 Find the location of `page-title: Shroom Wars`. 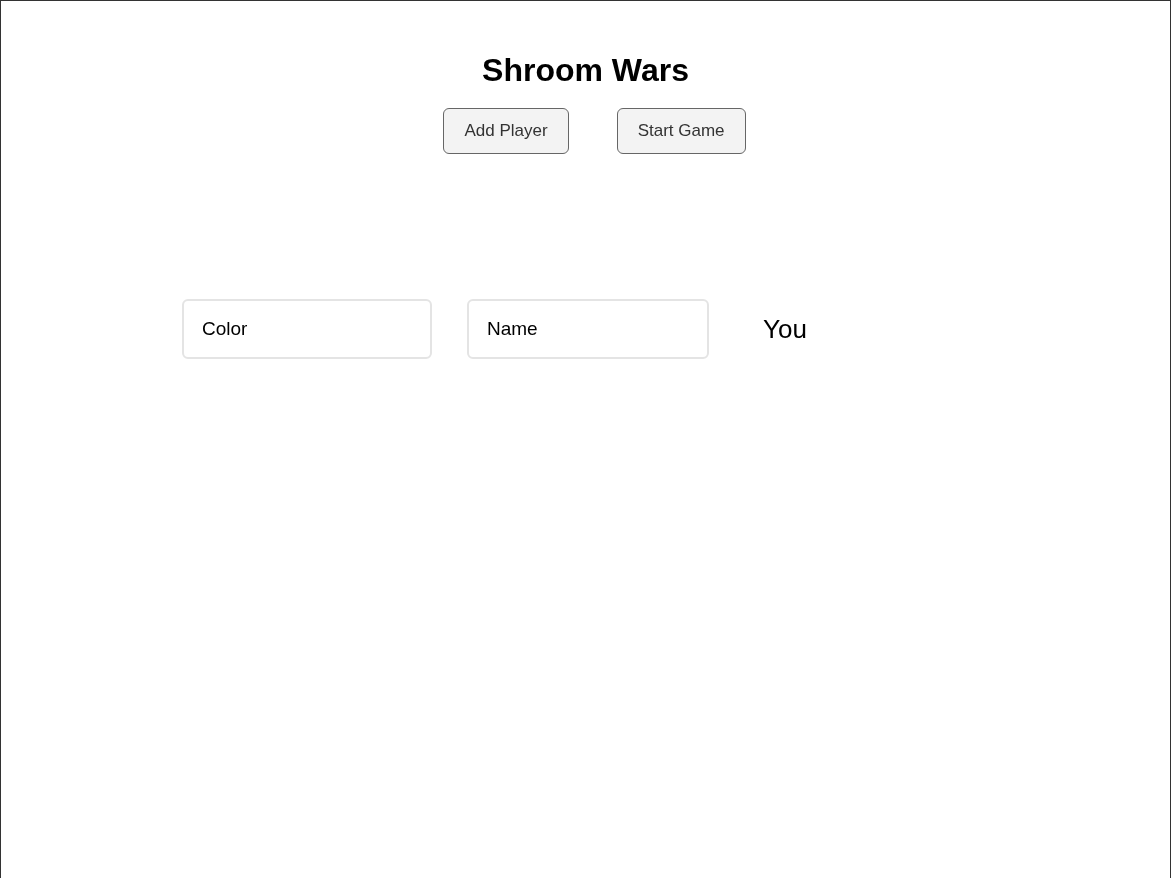

page-title: Shroom Wars is located at coordinates (585, 70).